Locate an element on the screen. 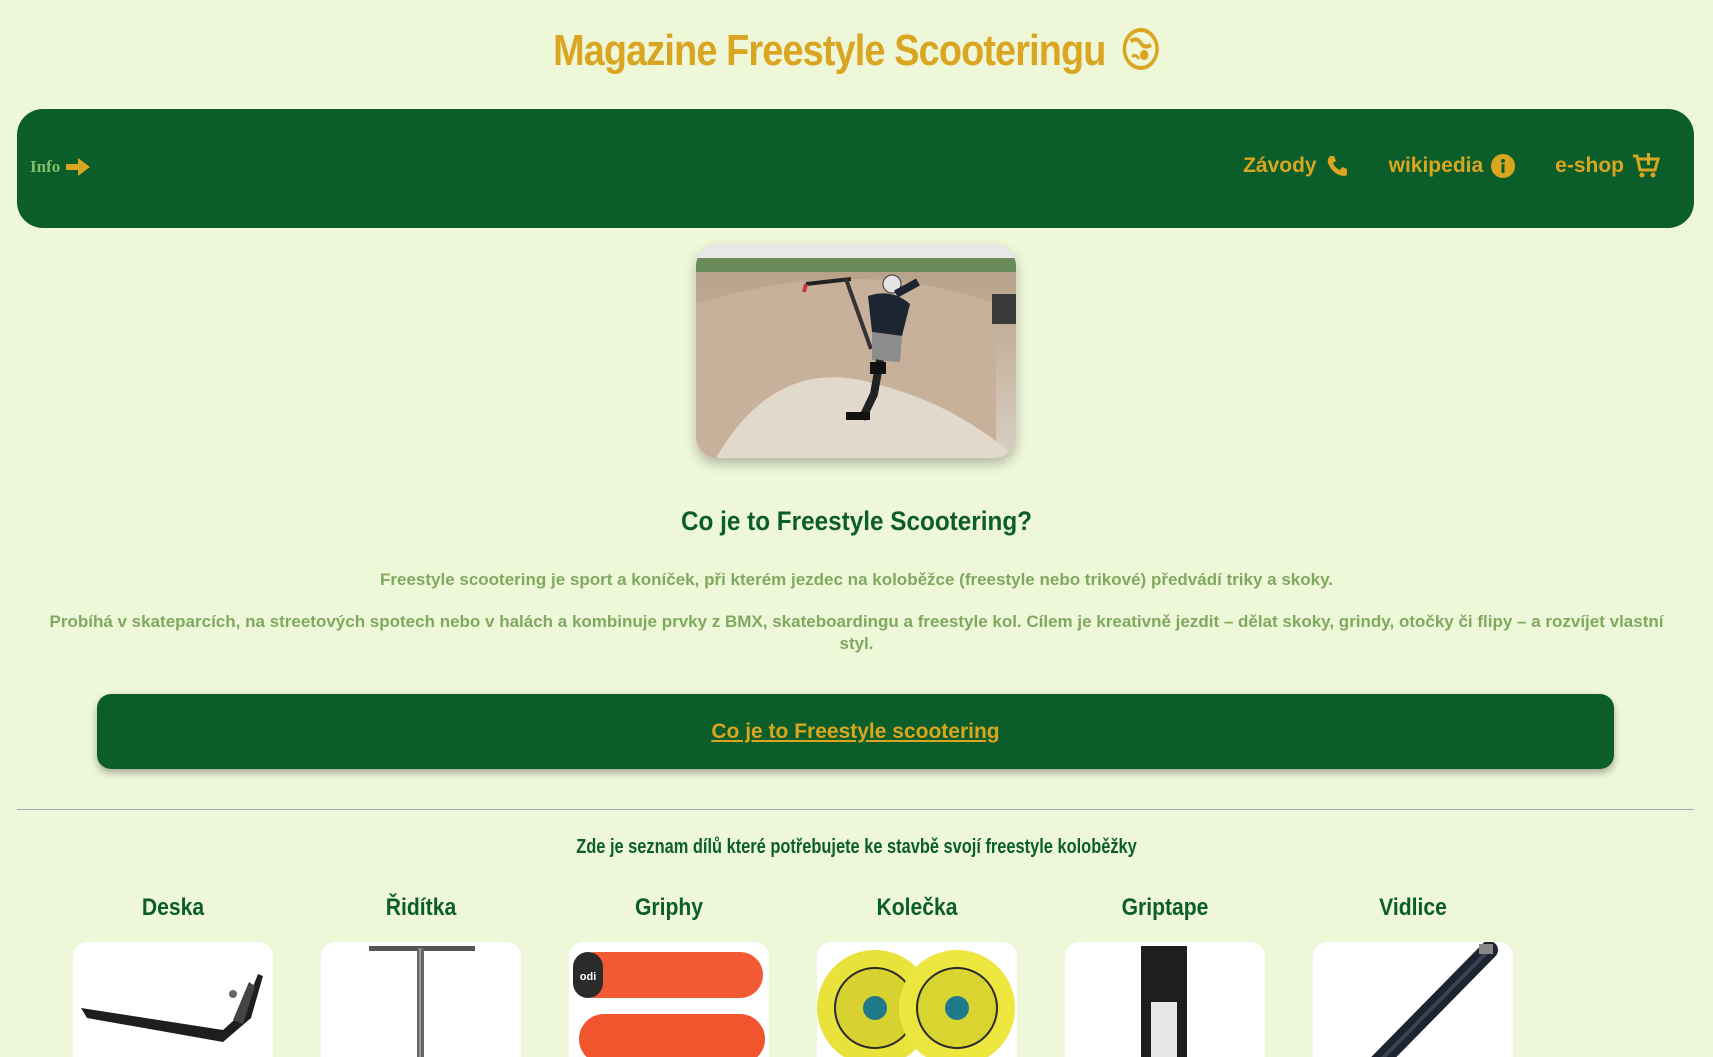 This screenshot has width=1713, height=1057. scooter-rider-photo is located at coordinates (856, 351).